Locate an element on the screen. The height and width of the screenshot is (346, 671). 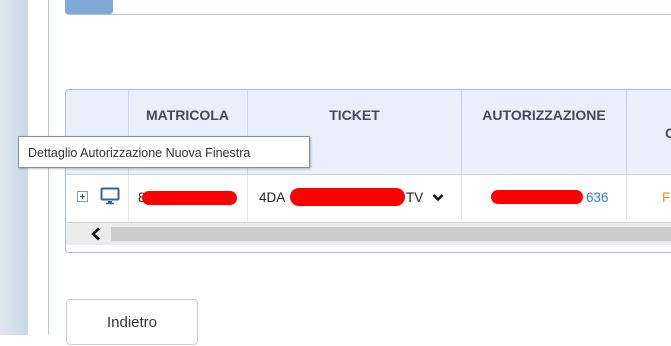
autorizzazione-link: 636 is located at coordinates (597, 197).